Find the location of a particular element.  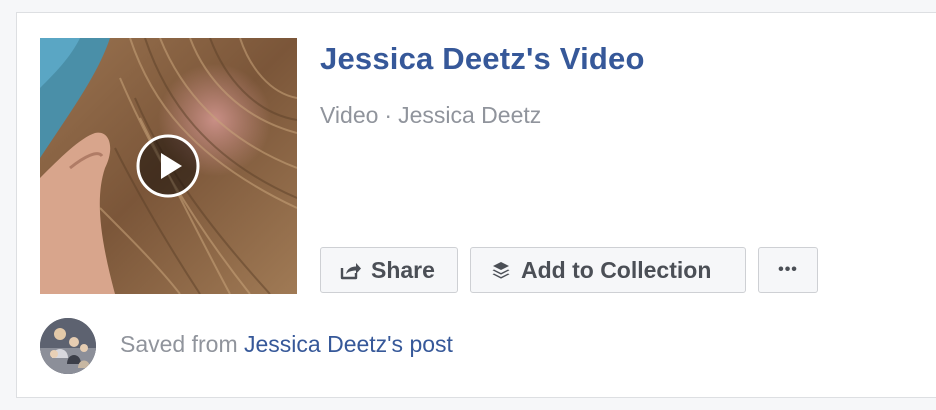

saved-from-prefix: Saved from is located at coordinates (179, 344).